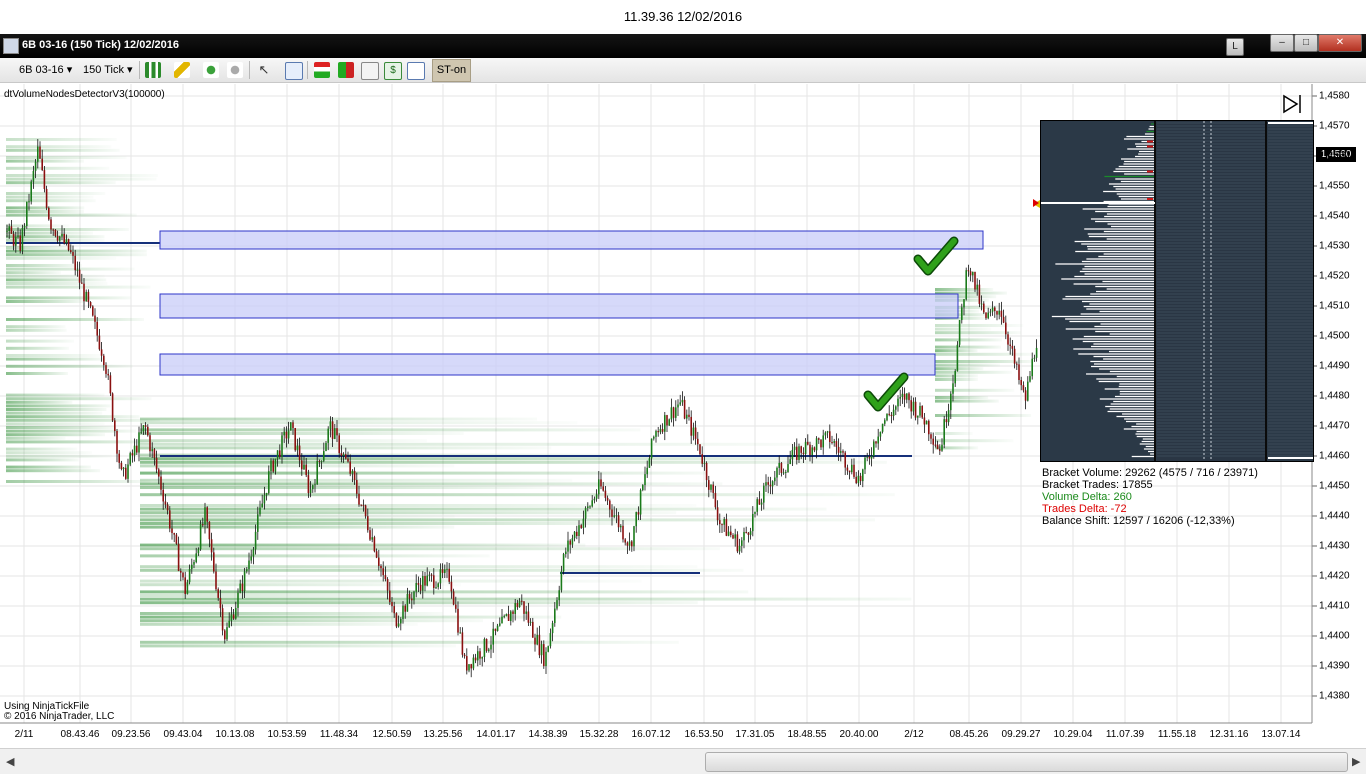  What do you see at coordinates (1026, 762) in the screenshot?
I see `scroll-thumb` at bounding box center [1026, 762].